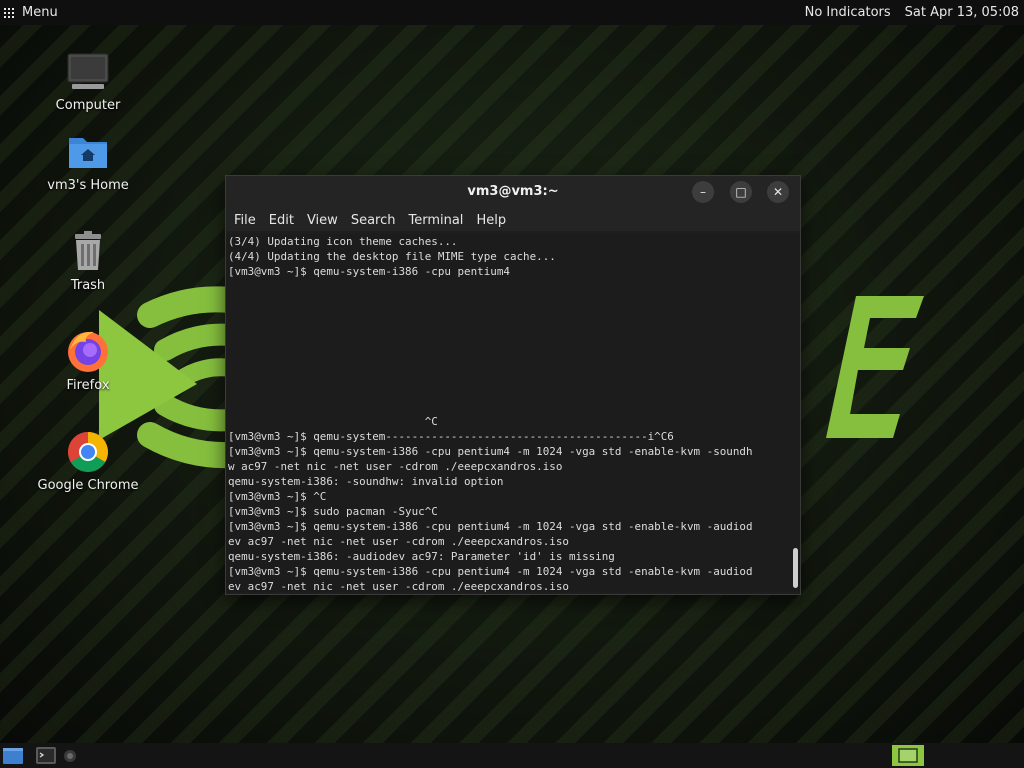 The width and height of the screenshot is (1024, 768). Describe the element at coordinates (88, 285) in the screenshot. I see `desktop-icon-label: Trash` at that location.